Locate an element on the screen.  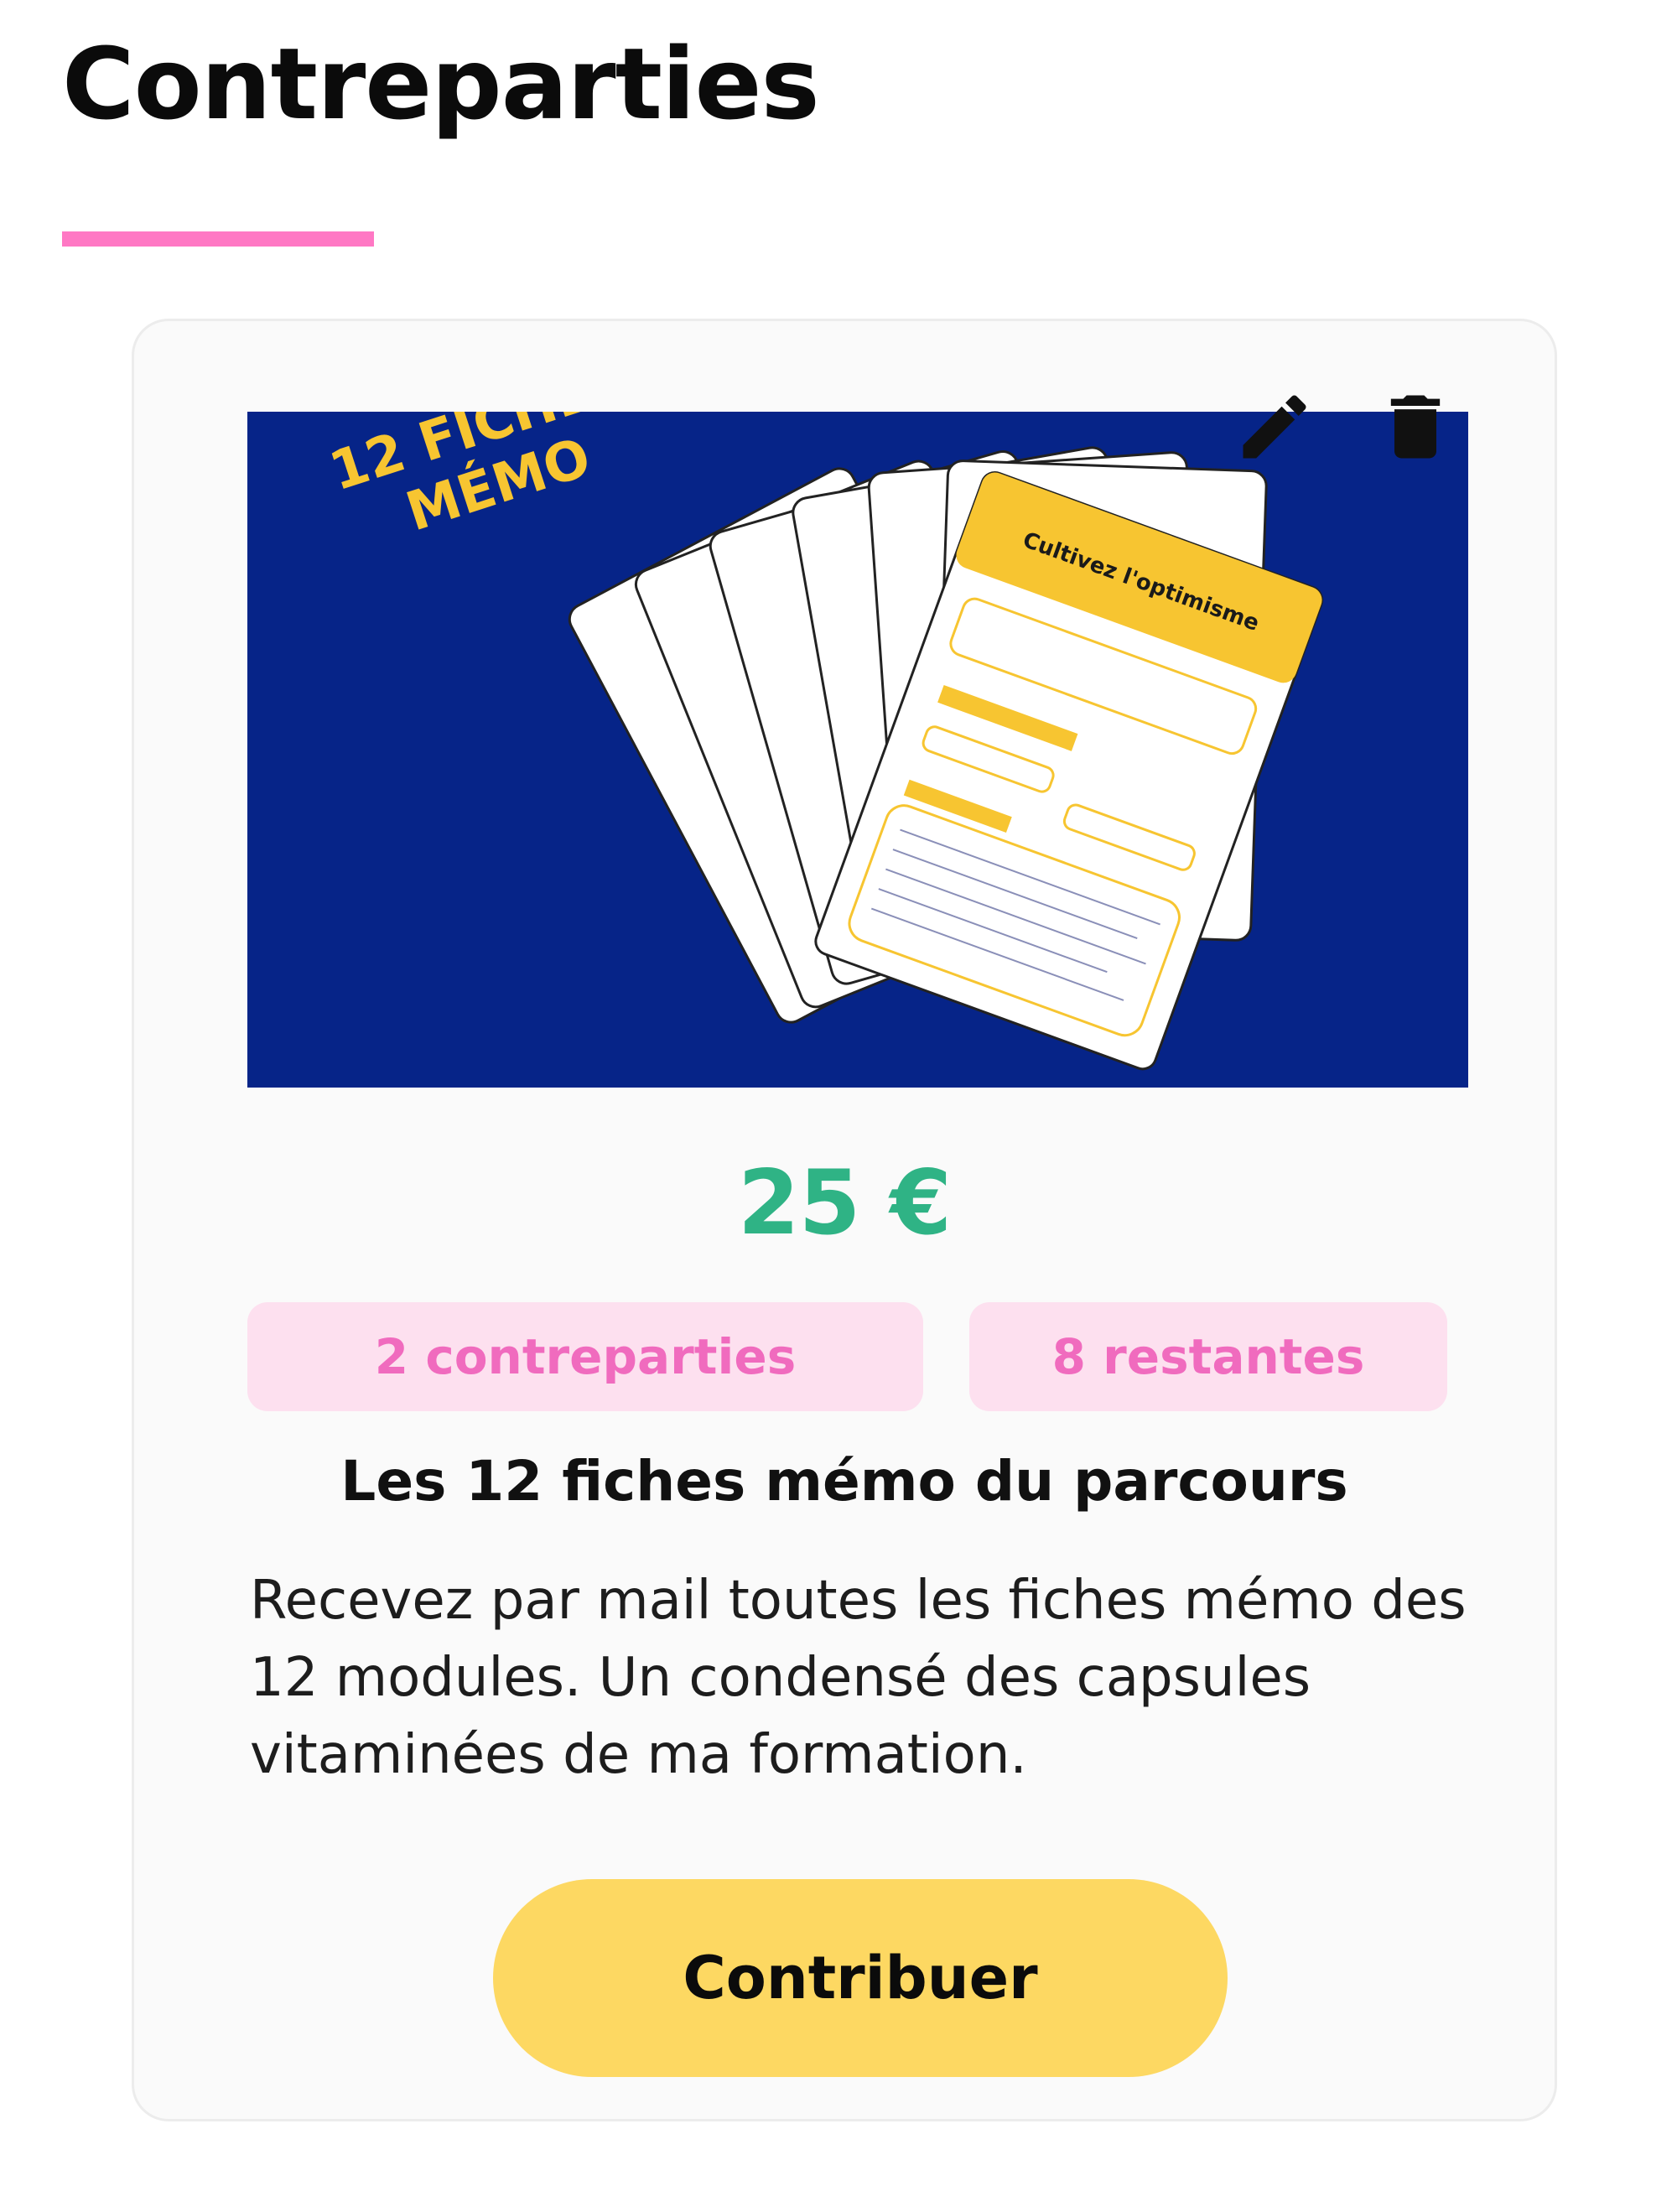
reward-title: Les 12 fiches mémo du parcours is located at coordinates (844, 1481).